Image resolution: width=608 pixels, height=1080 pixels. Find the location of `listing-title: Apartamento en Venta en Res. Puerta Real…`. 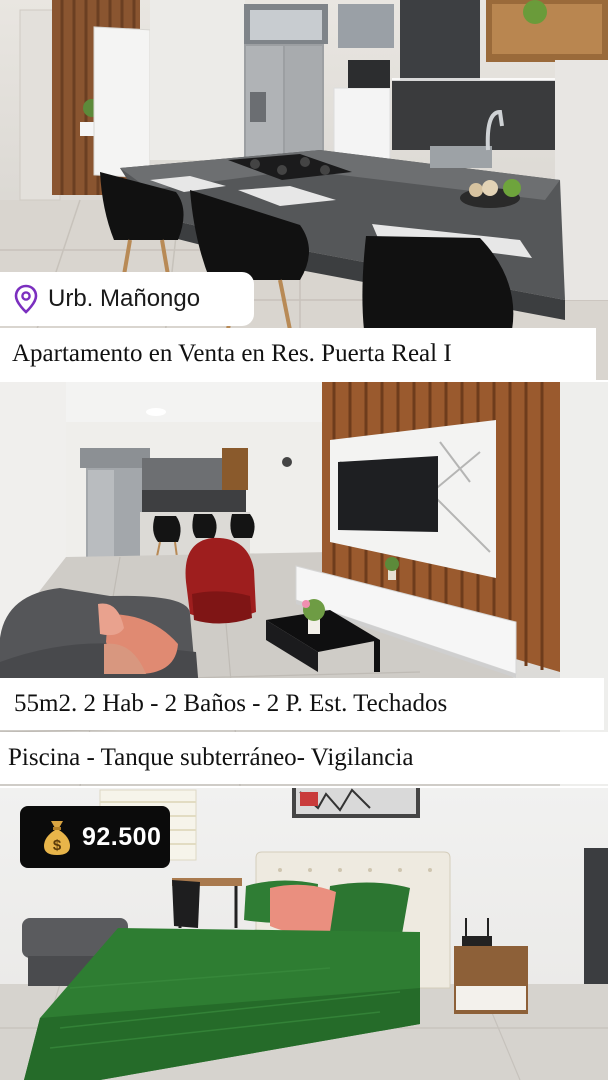

listing-title: Apartamento en Venta en Res. Puerta Real… is located at coordinates (298, 354).